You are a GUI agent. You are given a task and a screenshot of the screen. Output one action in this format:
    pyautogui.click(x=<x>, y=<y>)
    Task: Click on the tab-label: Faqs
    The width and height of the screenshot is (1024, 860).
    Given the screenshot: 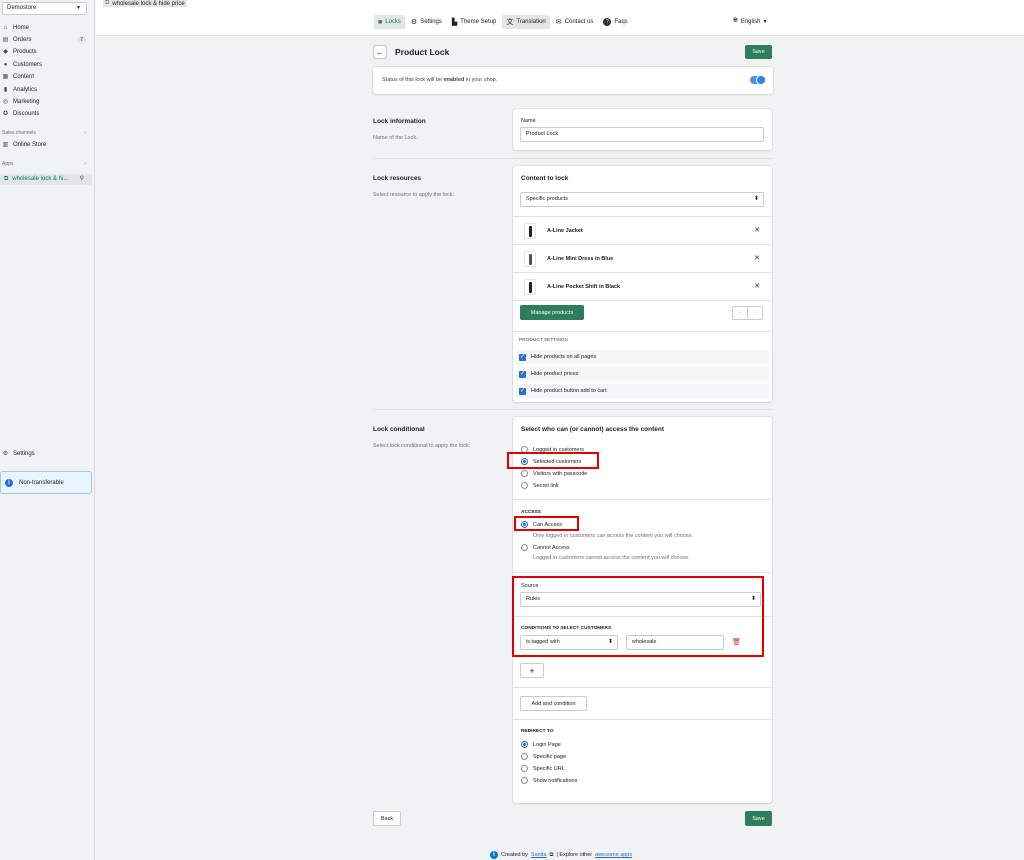 What is the action you would take?
    pyautogui.click(x=621, y=22)
    